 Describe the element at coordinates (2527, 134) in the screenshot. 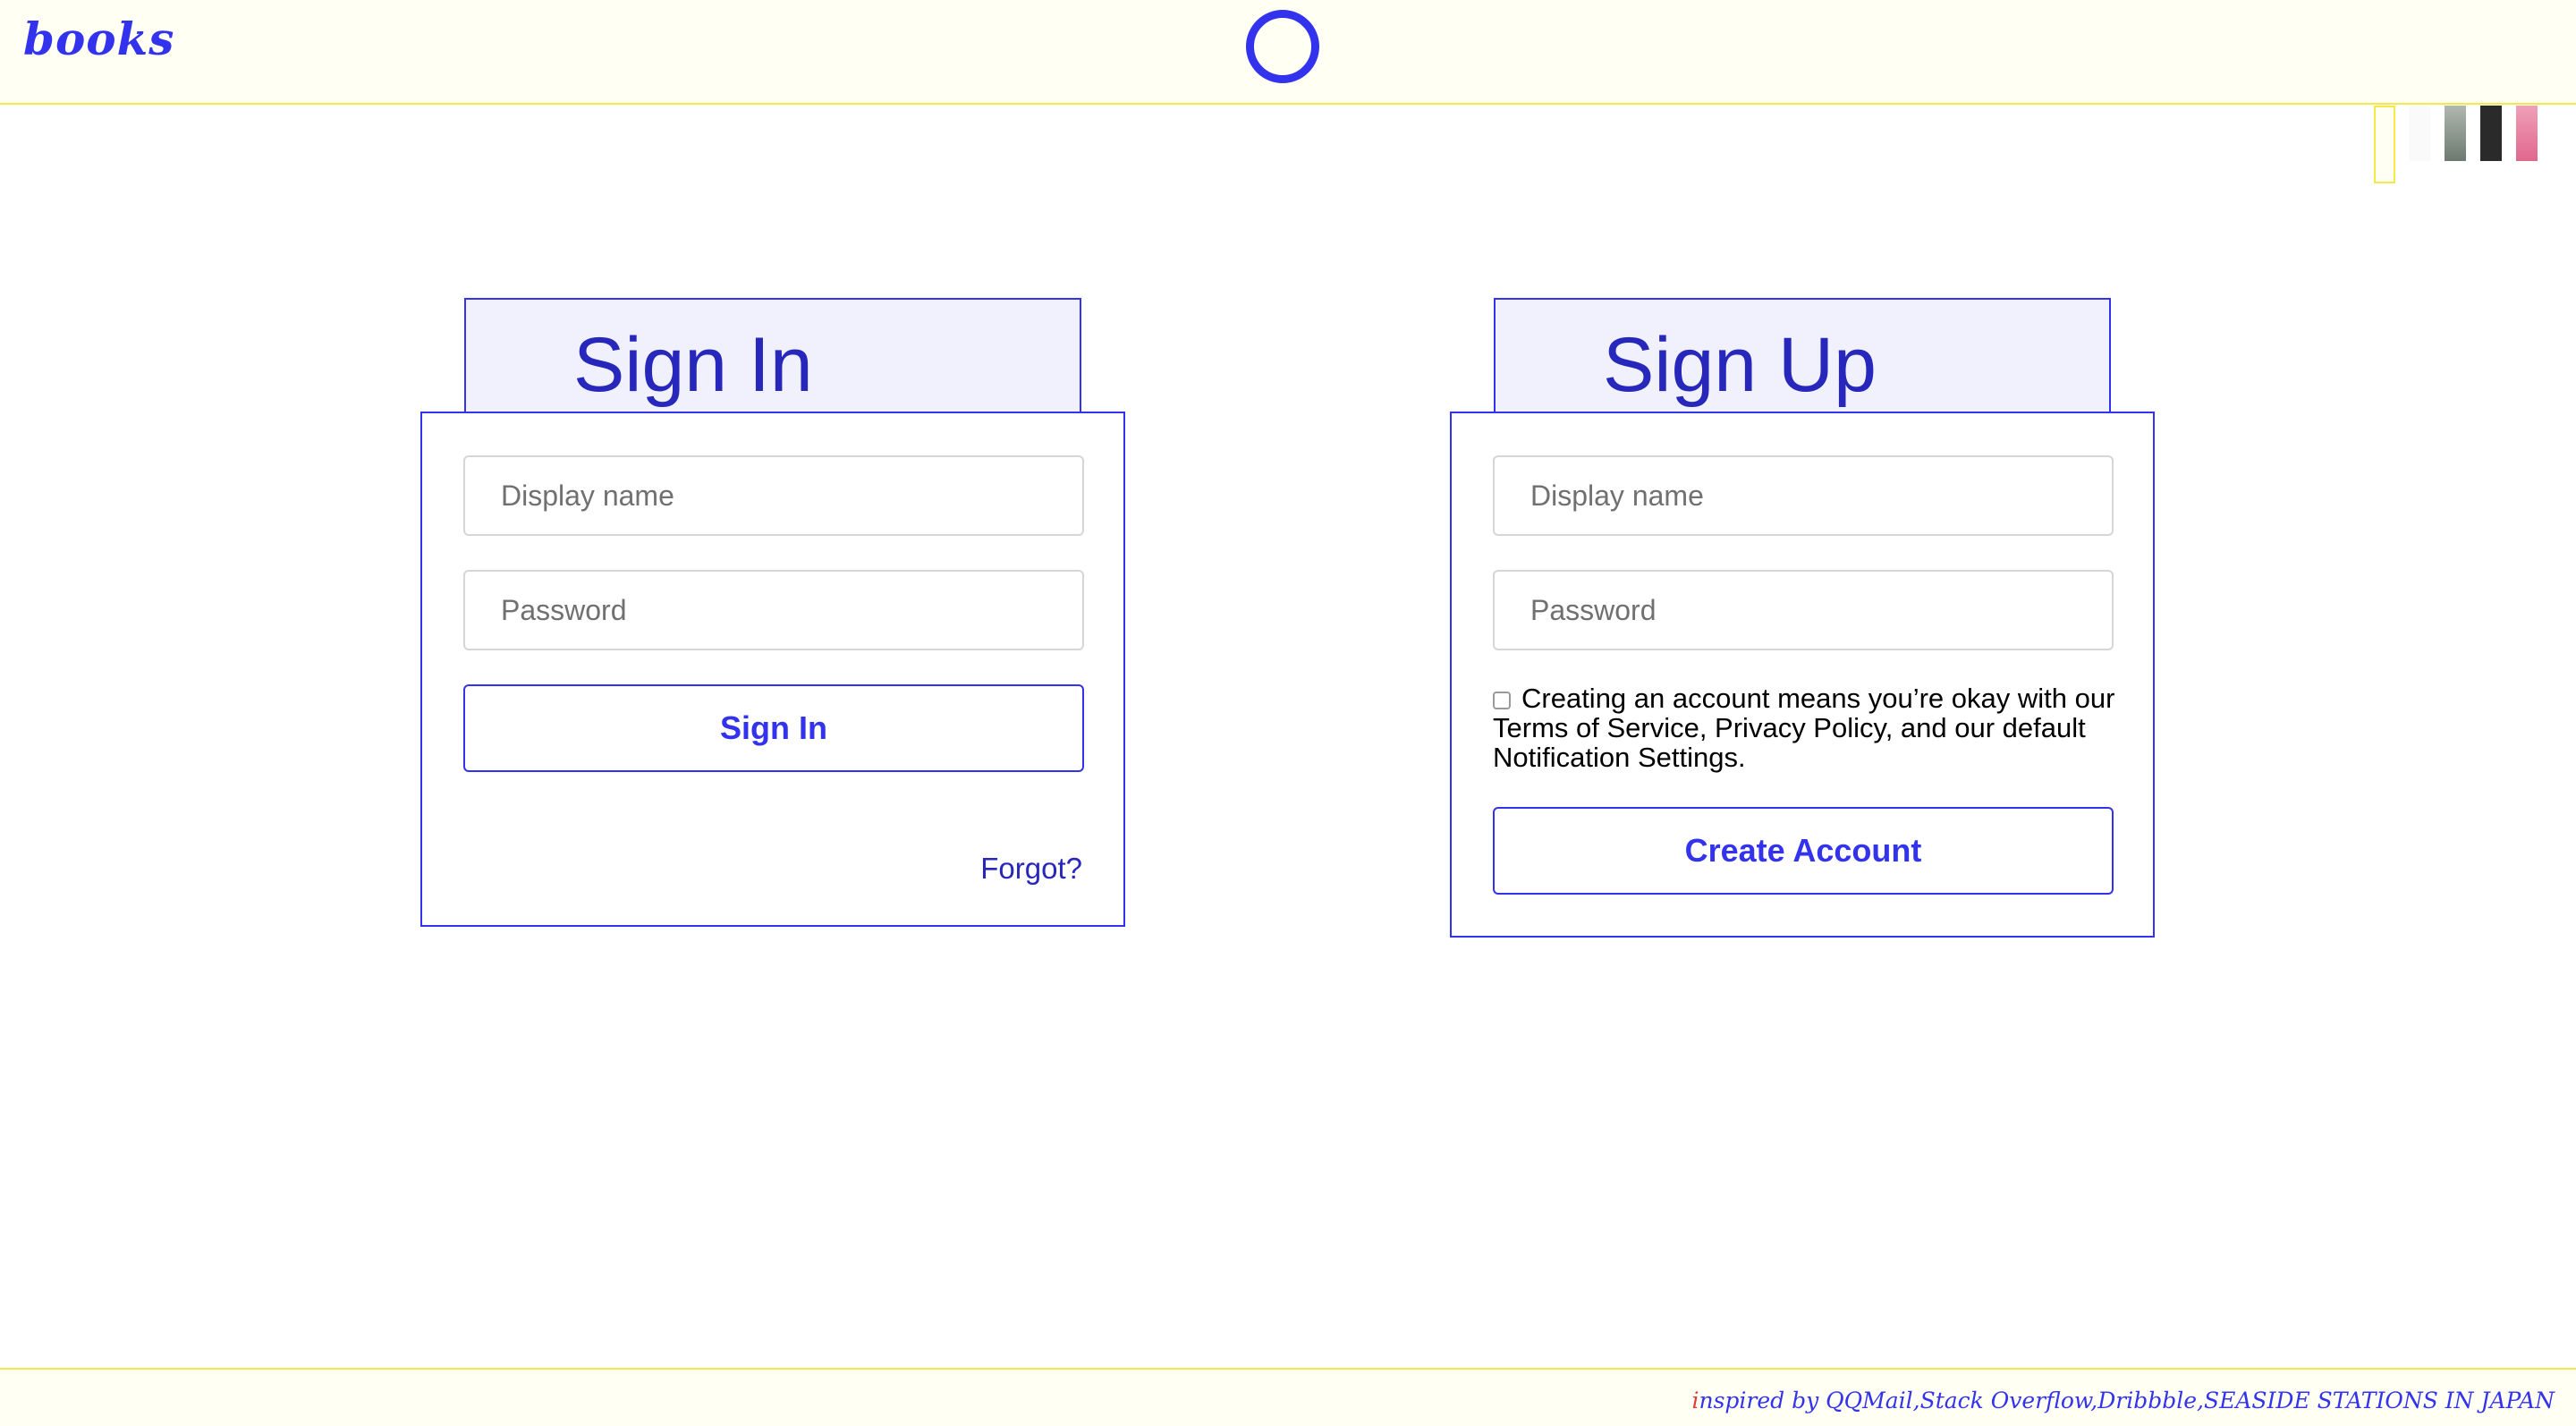

I see `theme-swatch-pink` at that location.